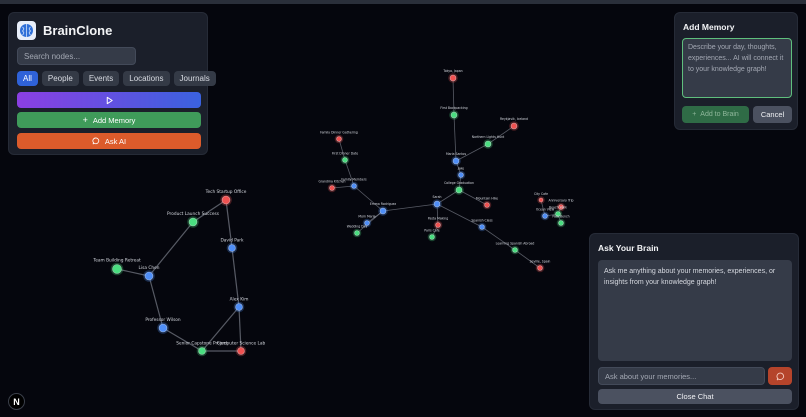 The height and width of the screenshot is (417, 806). I want to click on node-label: Computer Science Lab, so click(241, 344).